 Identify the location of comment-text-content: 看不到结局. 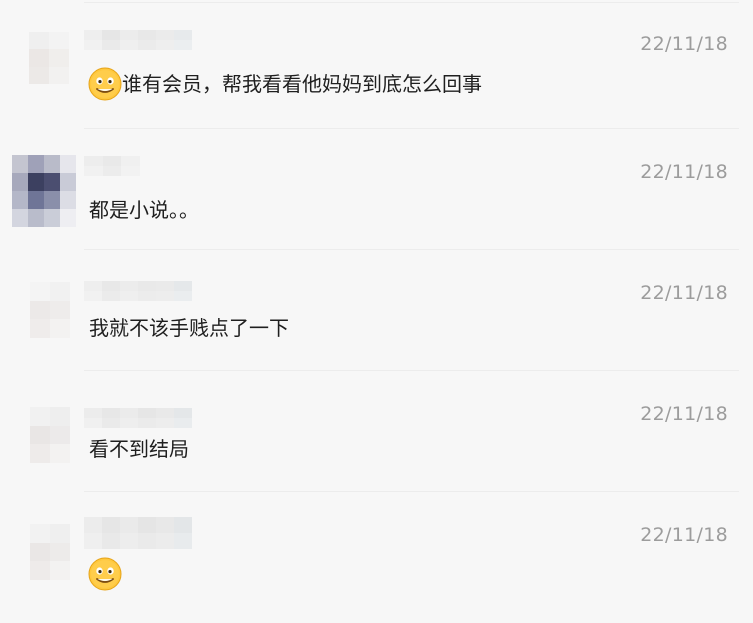
(139, 449).